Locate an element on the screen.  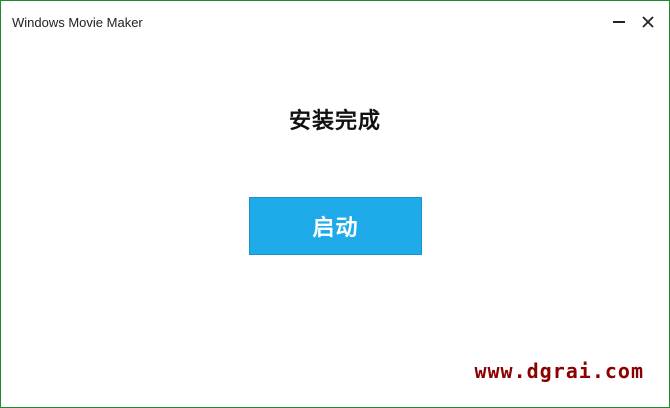
launch-button-label: 启动 is located at coordinates (335, 228).